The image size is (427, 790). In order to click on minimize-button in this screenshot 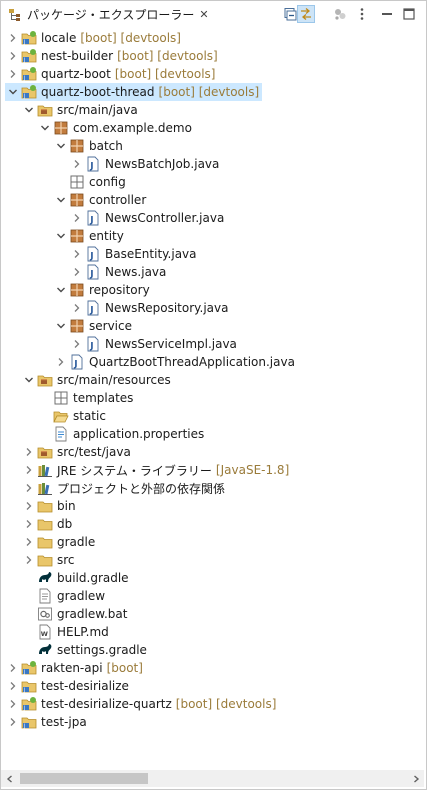, I will do `click(387, 14)`.